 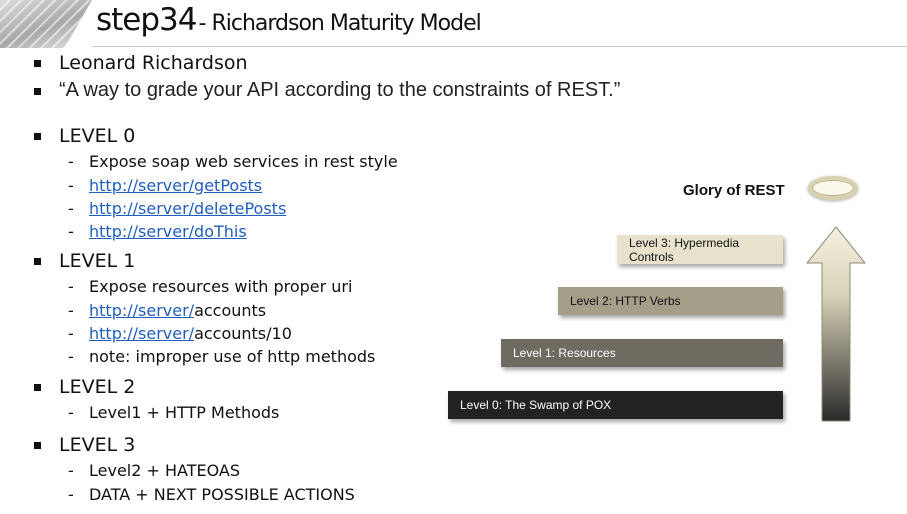 What do you see at coordinates (734, 190) in the screenshot?
I see `glory-of-rest-label: Glory of REST` at bounding box center [734, 190].